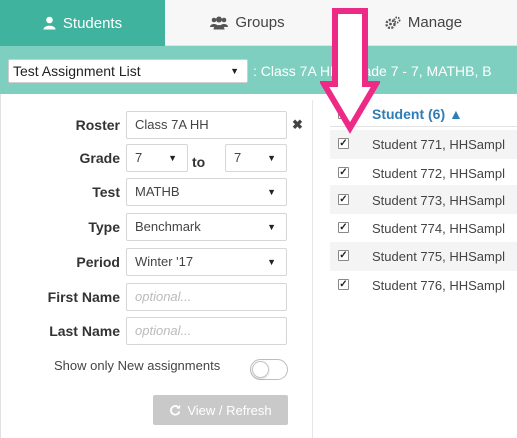  I want to click on test-label: Test, so click(106, 192).